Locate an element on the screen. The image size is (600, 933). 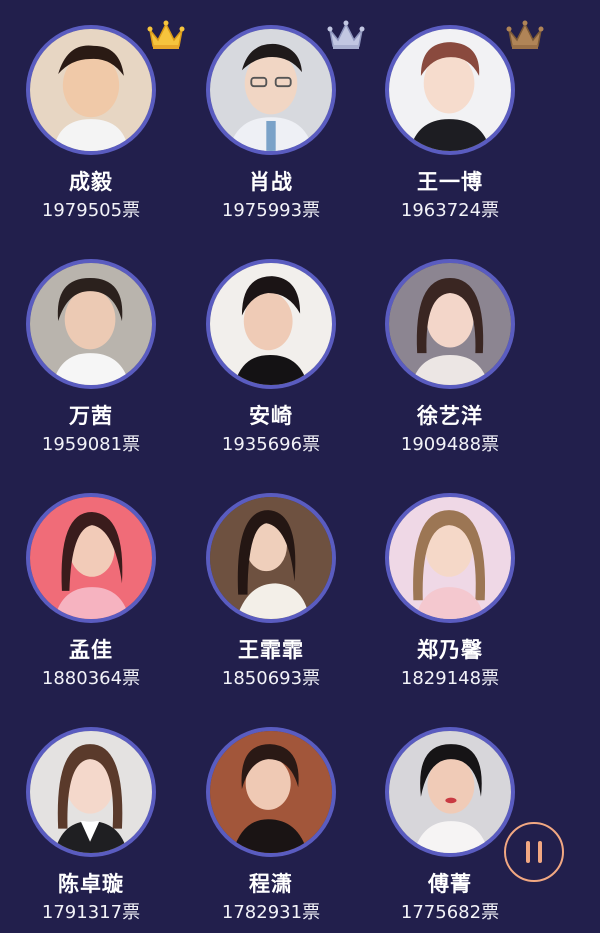
vote-count: 1975993票 is located at coordinates (271, 210).